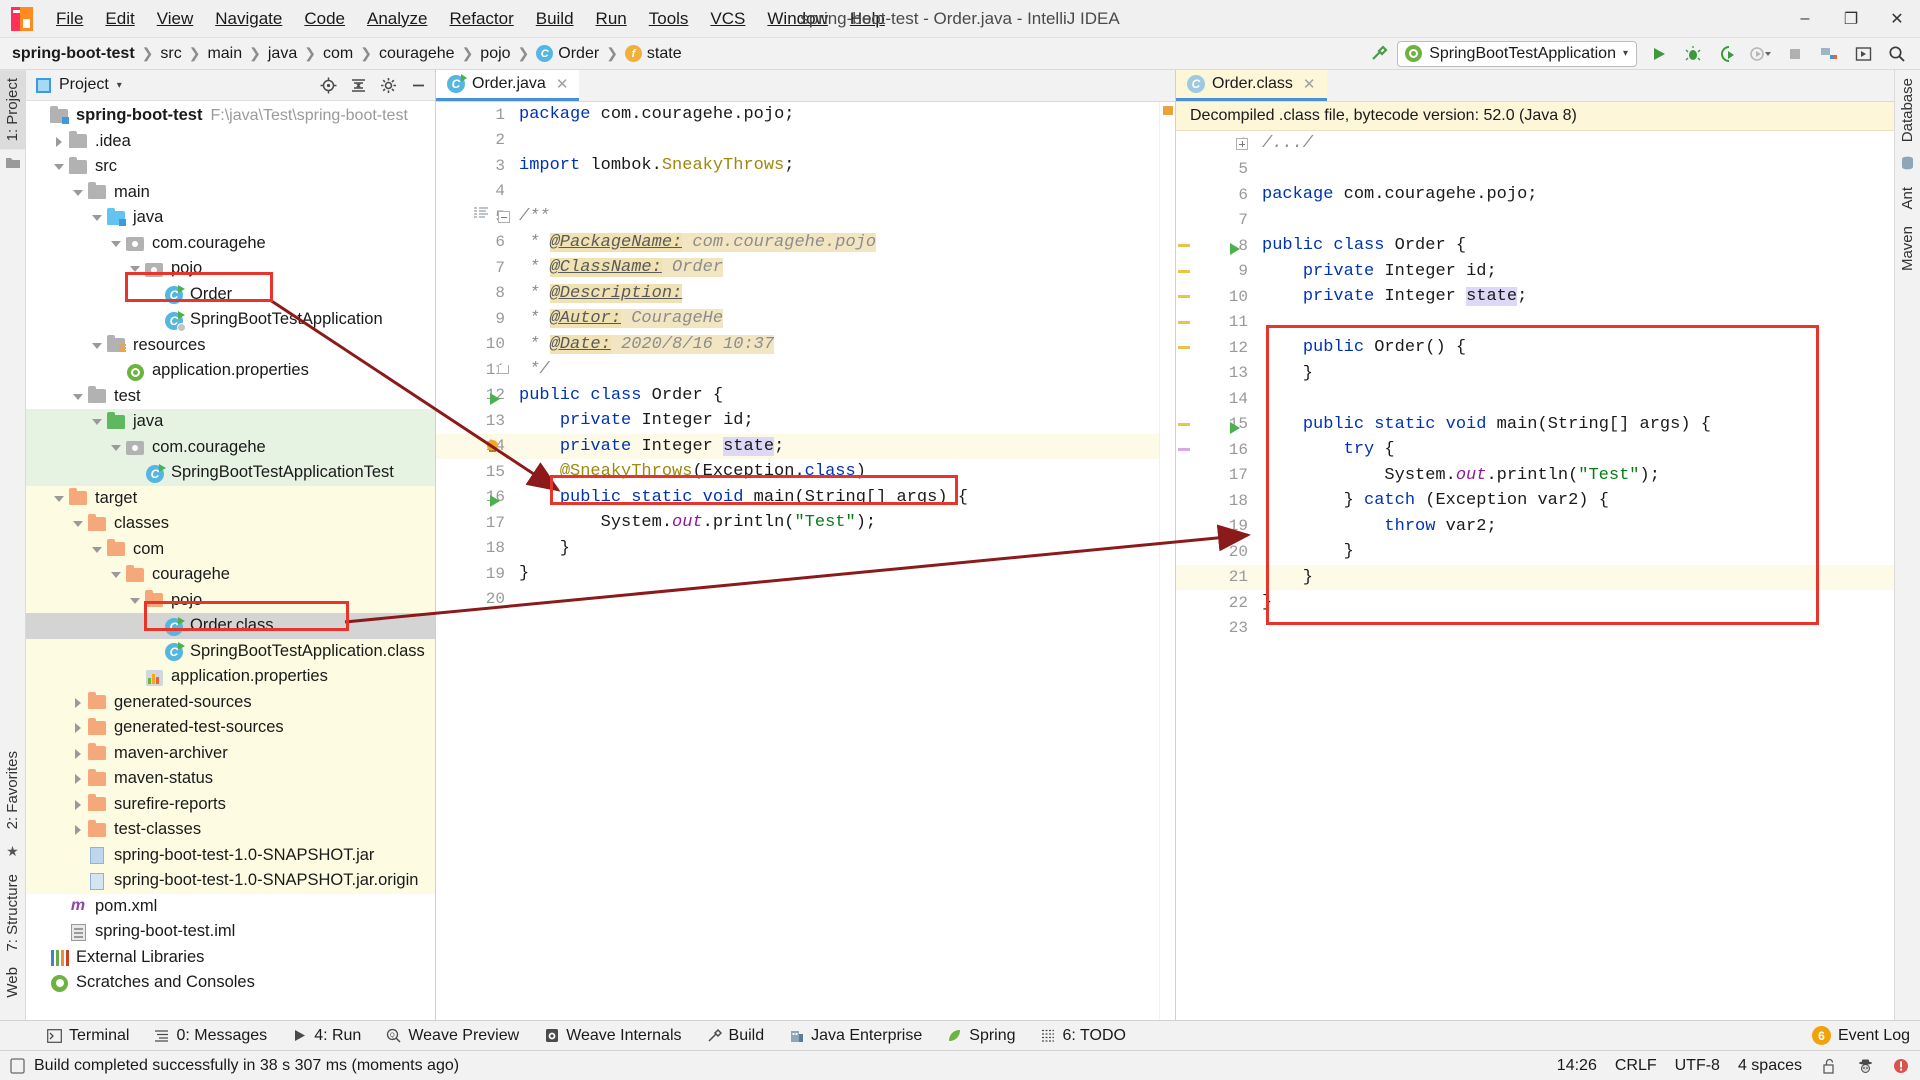  Describe the element at coordinates (835, 345) in the screenshot. I see `code-line: * @Date: 2020/8/16 10:37` at that location.